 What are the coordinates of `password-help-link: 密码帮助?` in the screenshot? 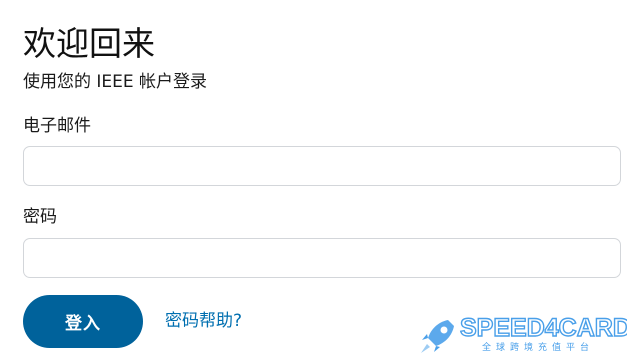 It's located at (203, 321).